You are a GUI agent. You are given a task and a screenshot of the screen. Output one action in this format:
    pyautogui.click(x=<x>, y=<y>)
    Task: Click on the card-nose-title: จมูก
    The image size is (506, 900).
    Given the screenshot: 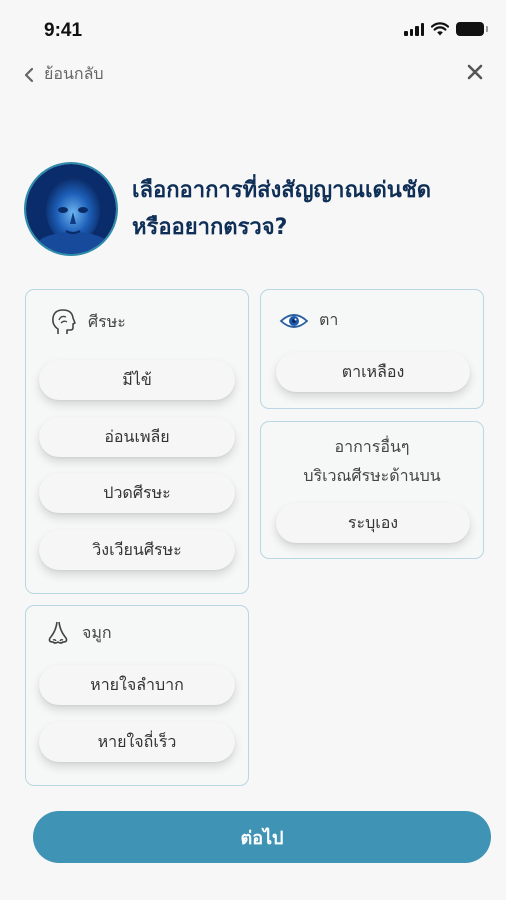 What is the action you would take?
    pyautogui.click(x=97, y=632)
    